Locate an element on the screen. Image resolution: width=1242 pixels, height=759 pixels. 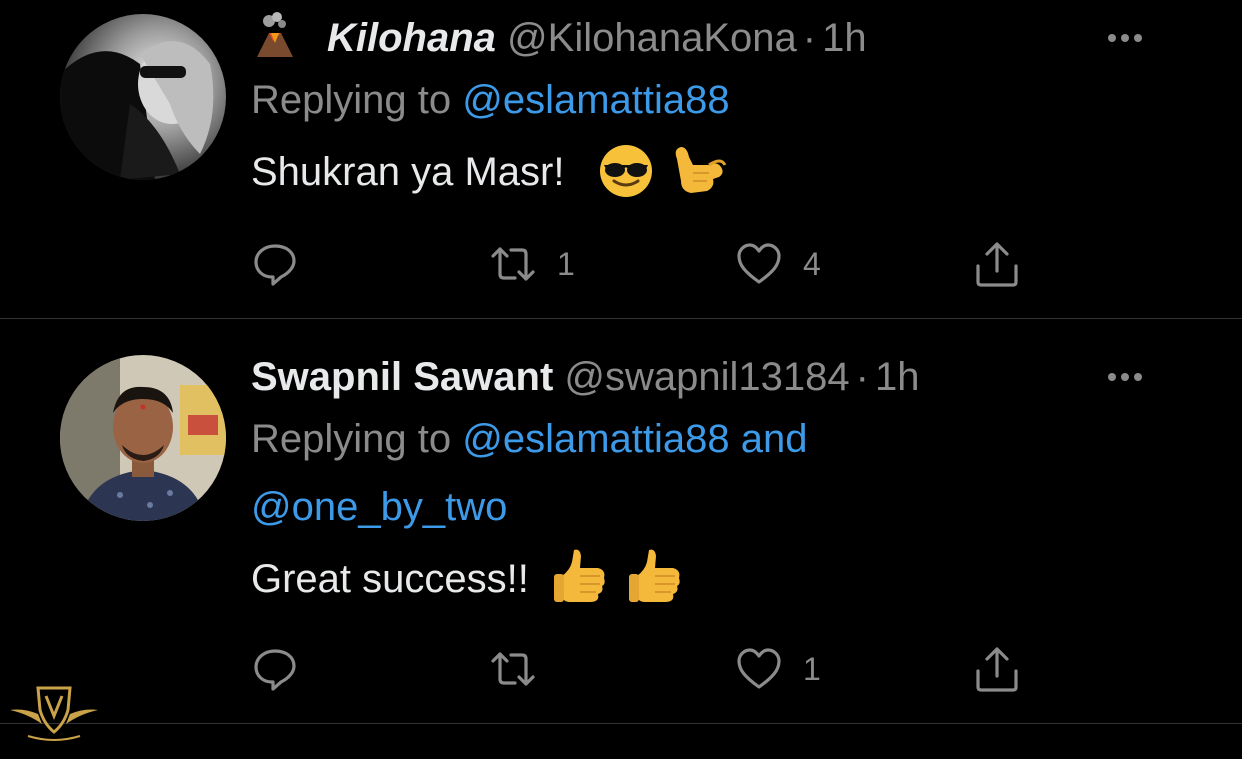
user-handle: @KilohanaKona is located at coordinates (652, 38).